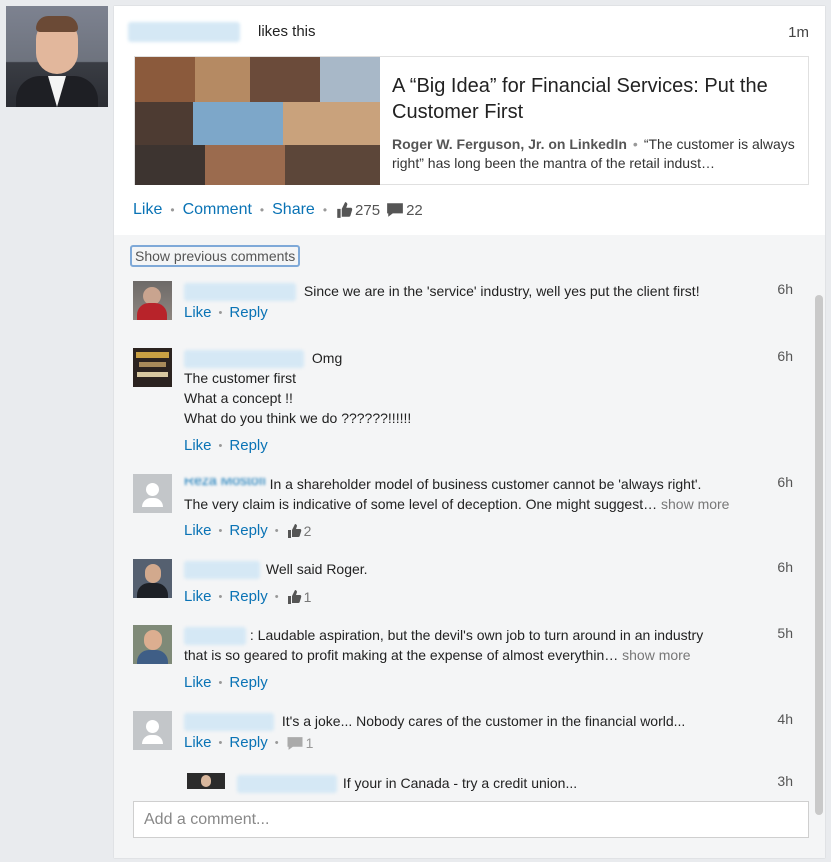  I want to click on like-button: Like, so click(147, 210).